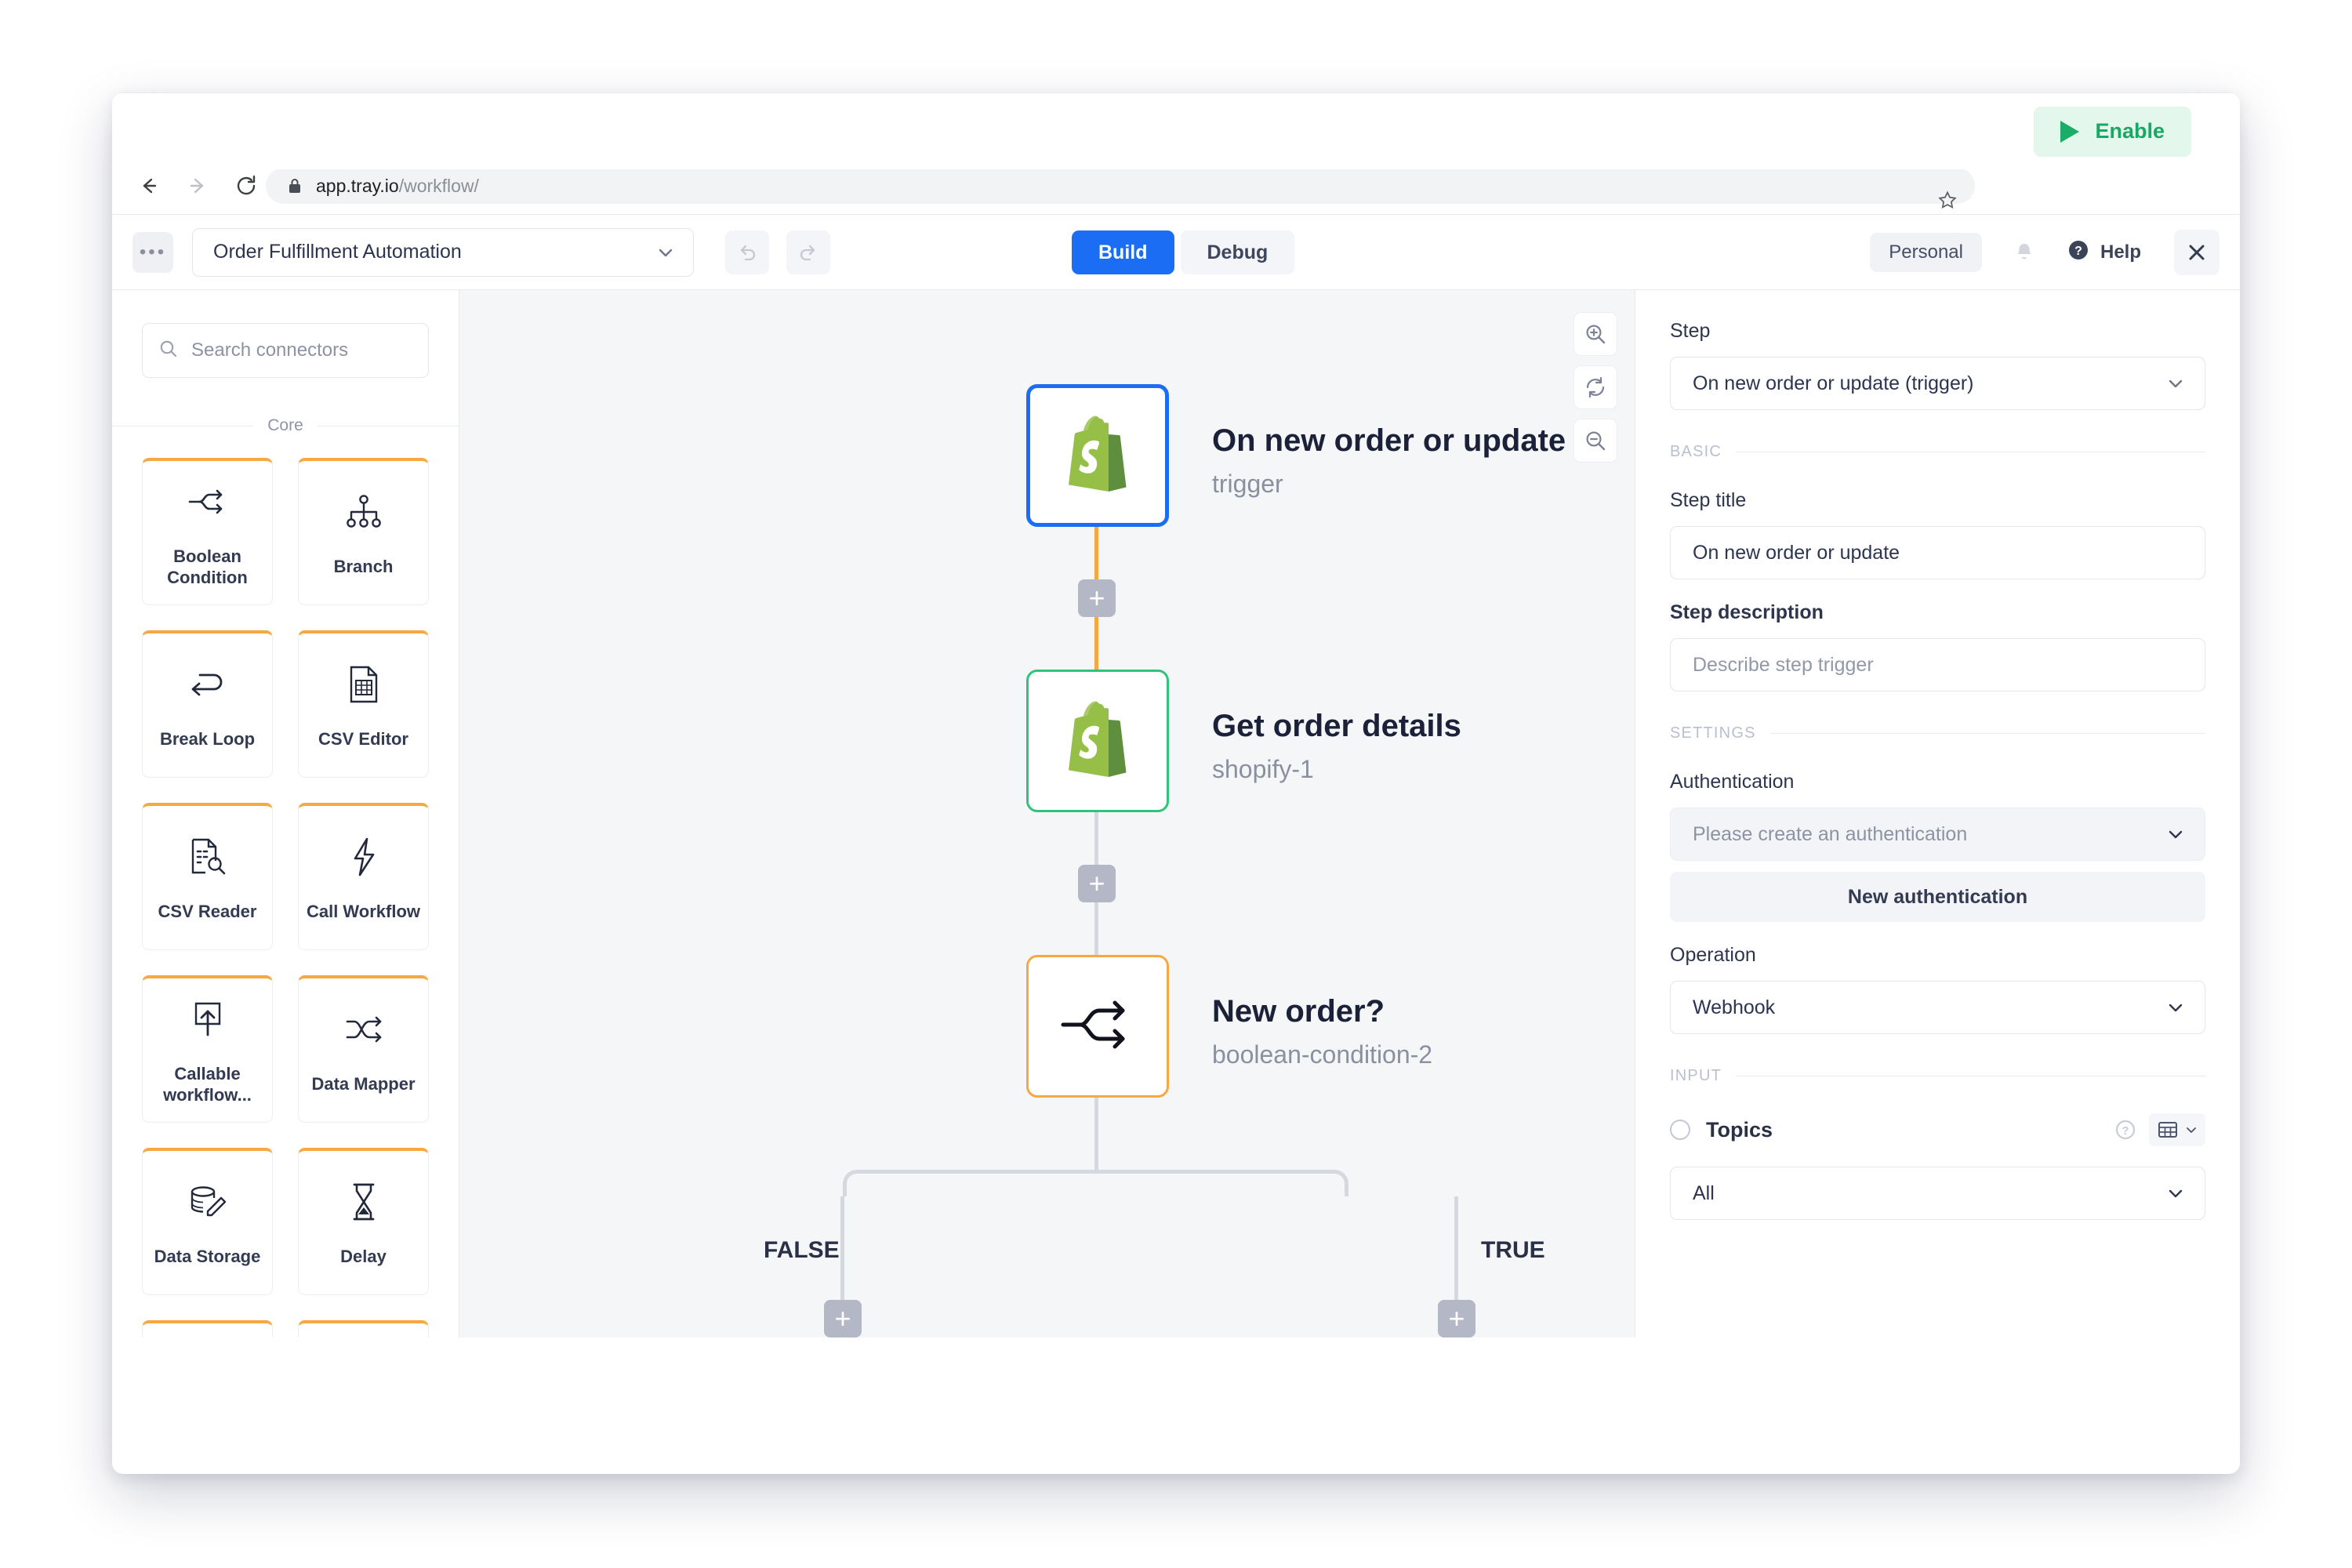  I want to click on zoom-out-icon, so click(1595, 441).